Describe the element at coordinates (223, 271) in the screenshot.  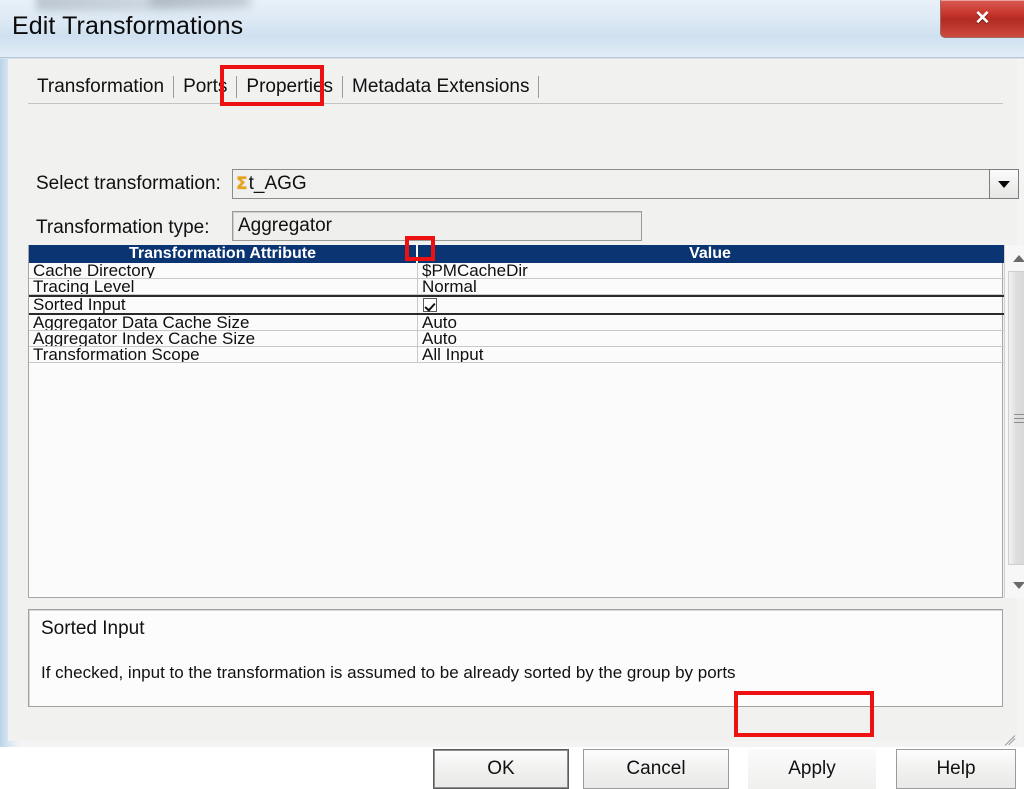
I see `cell-attribute: Cache Directory` at that location.